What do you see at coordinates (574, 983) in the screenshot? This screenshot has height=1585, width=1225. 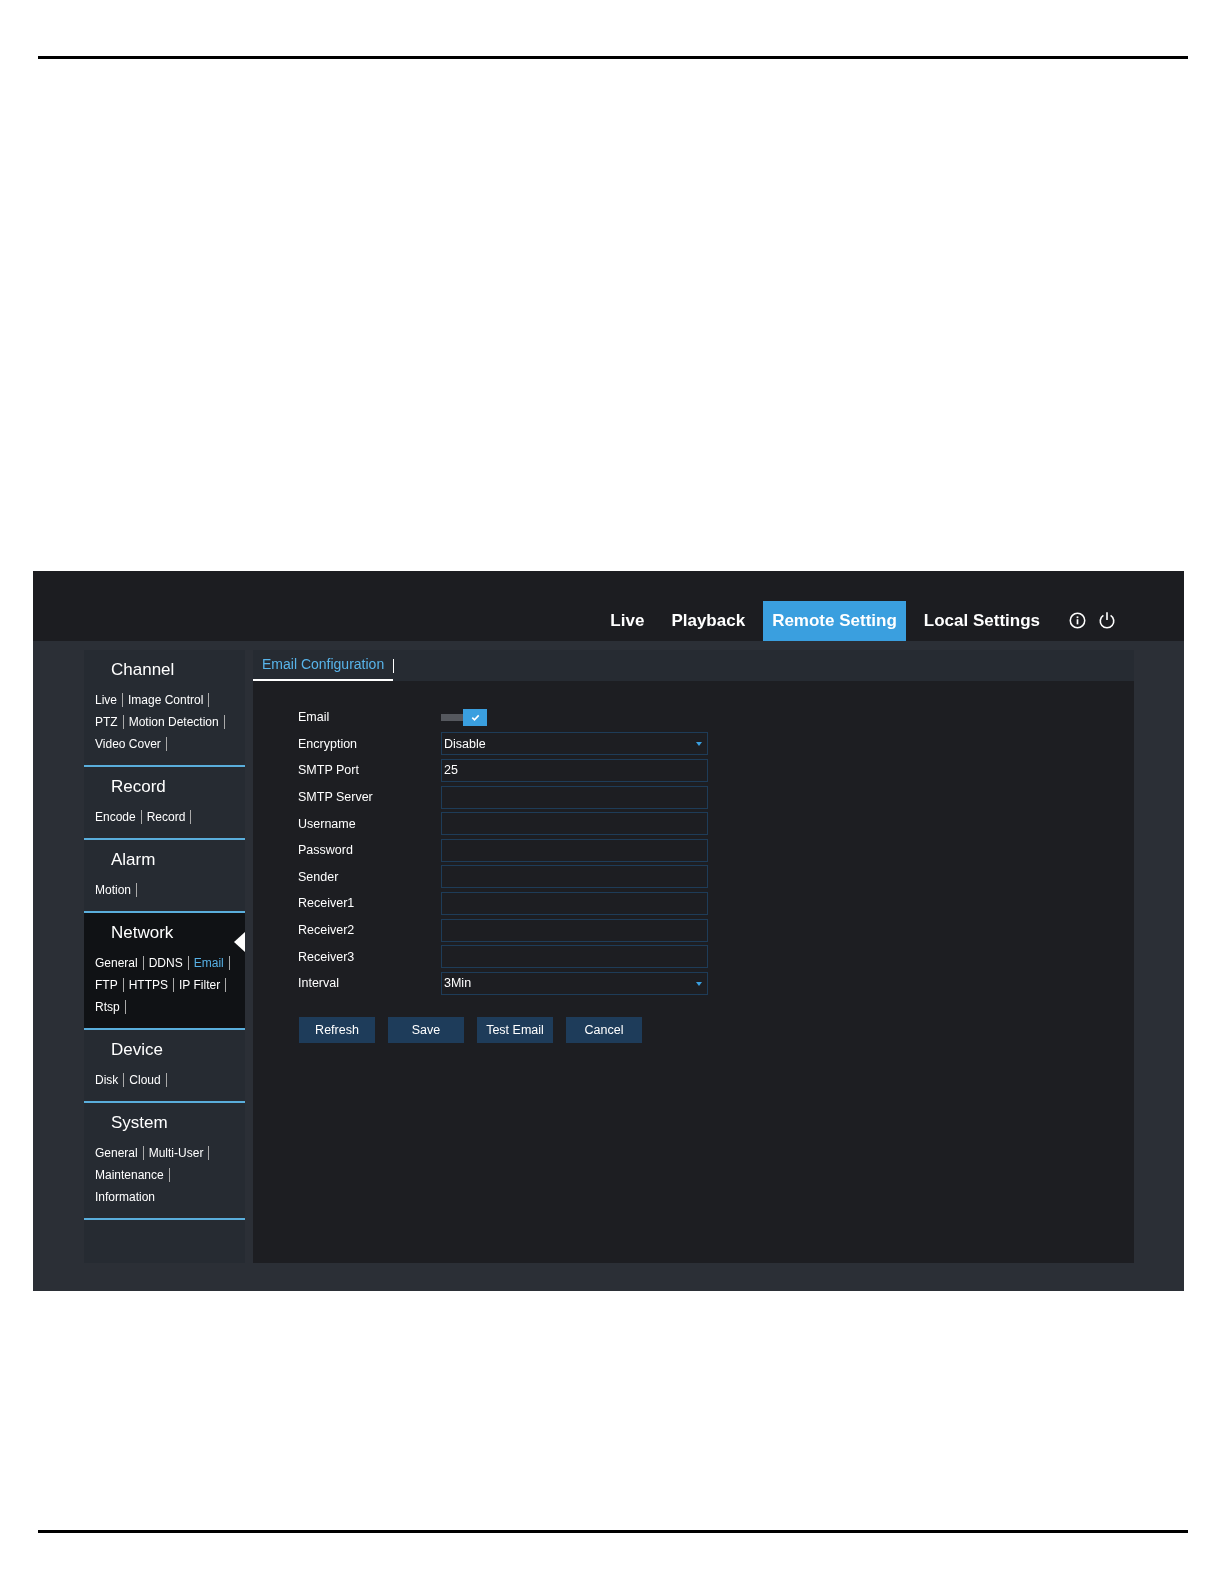 I see `dropdown: 3Min` at bounding box center [574, 983].